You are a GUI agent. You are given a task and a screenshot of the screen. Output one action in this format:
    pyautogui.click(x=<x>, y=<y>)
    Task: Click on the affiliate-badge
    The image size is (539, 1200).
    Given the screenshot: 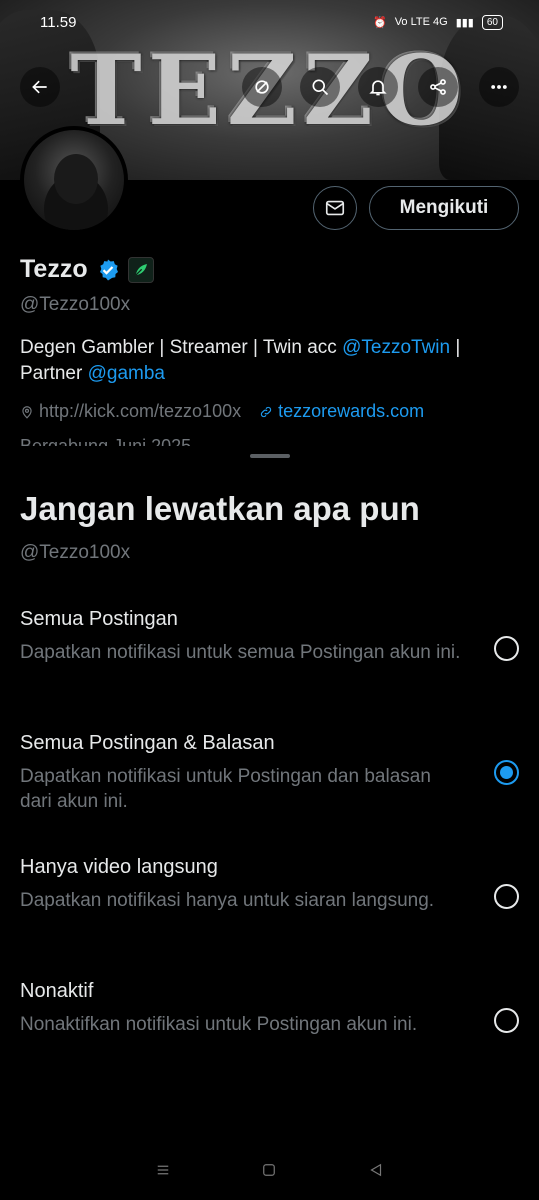 What is the action you would take?
    pyautogui.click(x=140, y=269)
    